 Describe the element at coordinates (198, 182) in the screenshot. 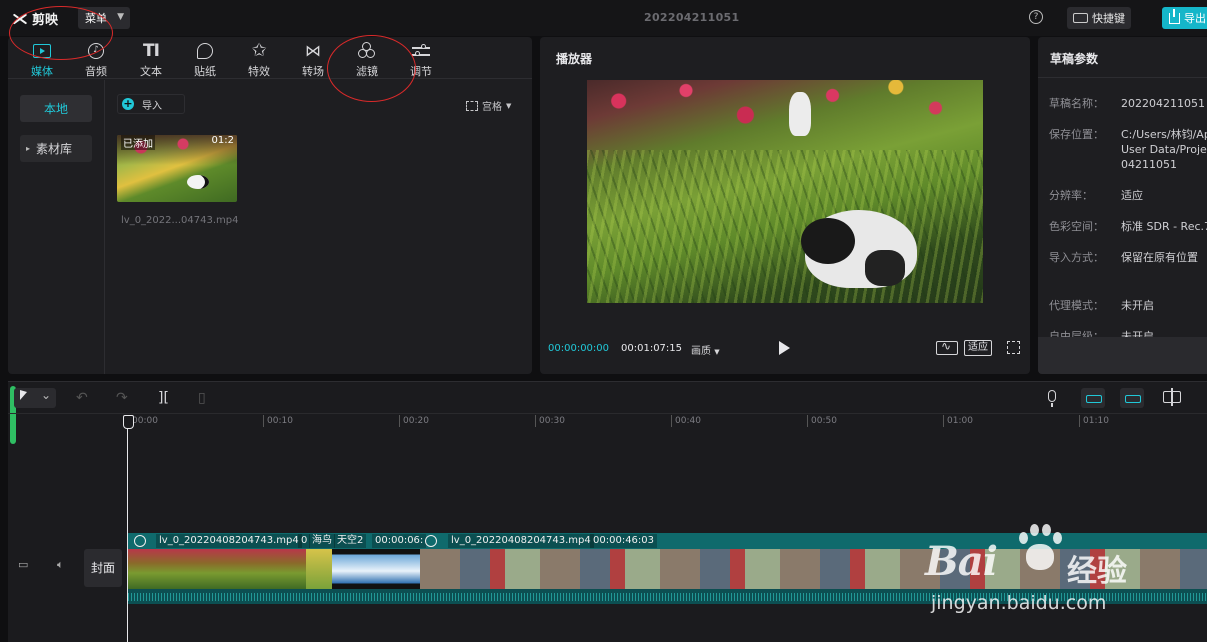

I see `panda-figure` at that location.